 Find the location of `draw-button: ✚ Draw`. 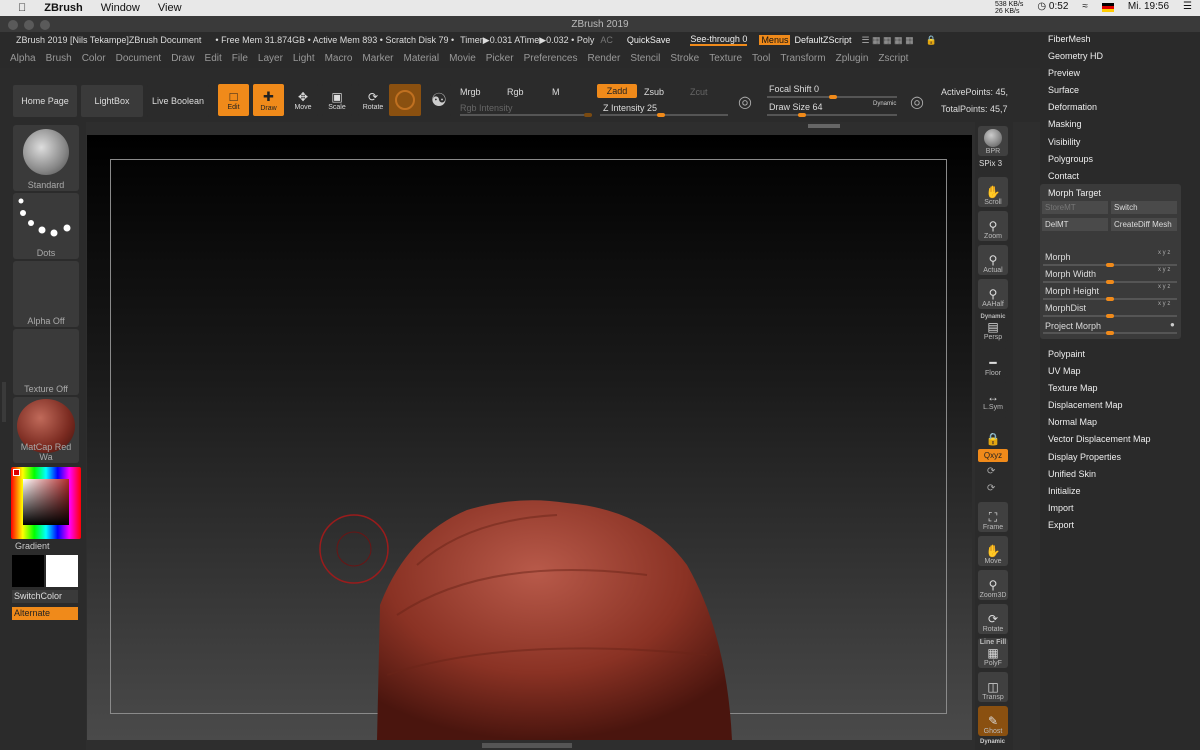

draw-button: ✚ Draw is located at coordinates (268, 100).